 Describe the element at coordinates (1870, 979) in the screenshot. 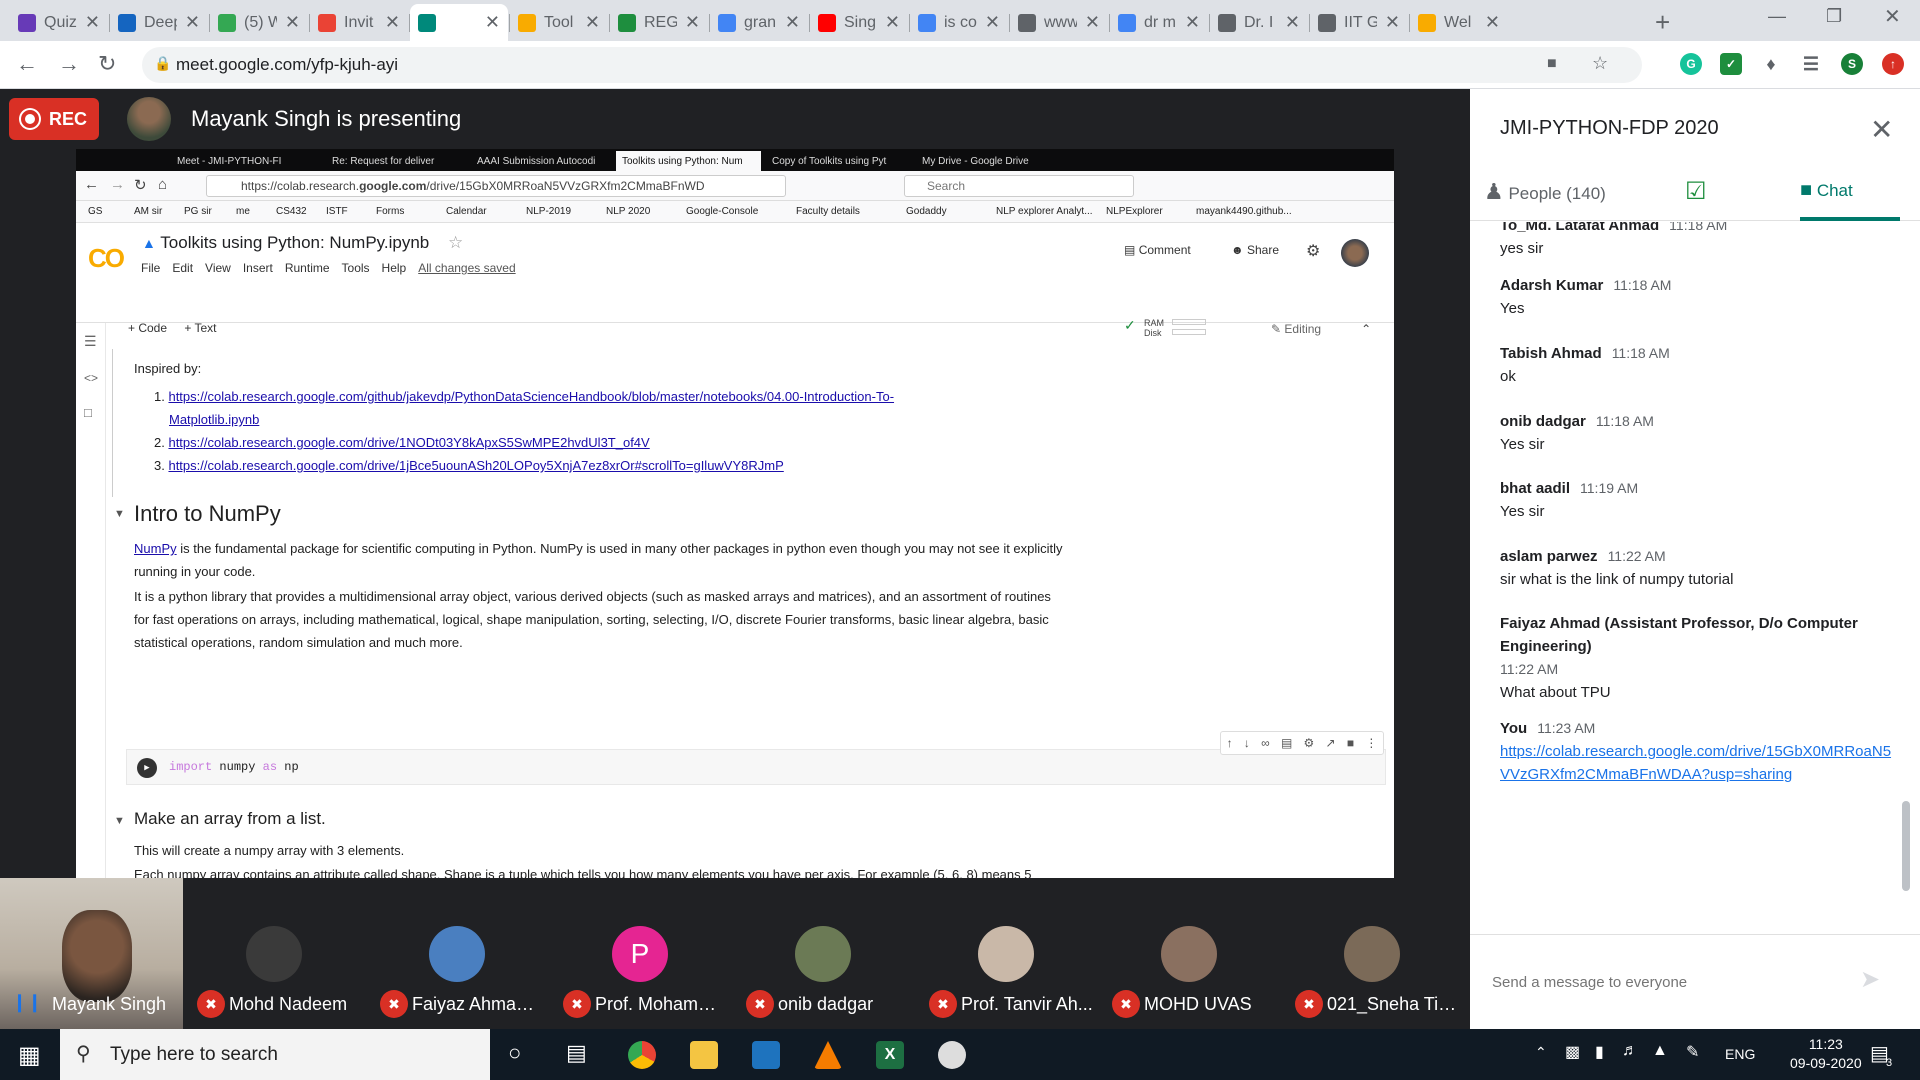

I see `send-icon: ➤` at that location.